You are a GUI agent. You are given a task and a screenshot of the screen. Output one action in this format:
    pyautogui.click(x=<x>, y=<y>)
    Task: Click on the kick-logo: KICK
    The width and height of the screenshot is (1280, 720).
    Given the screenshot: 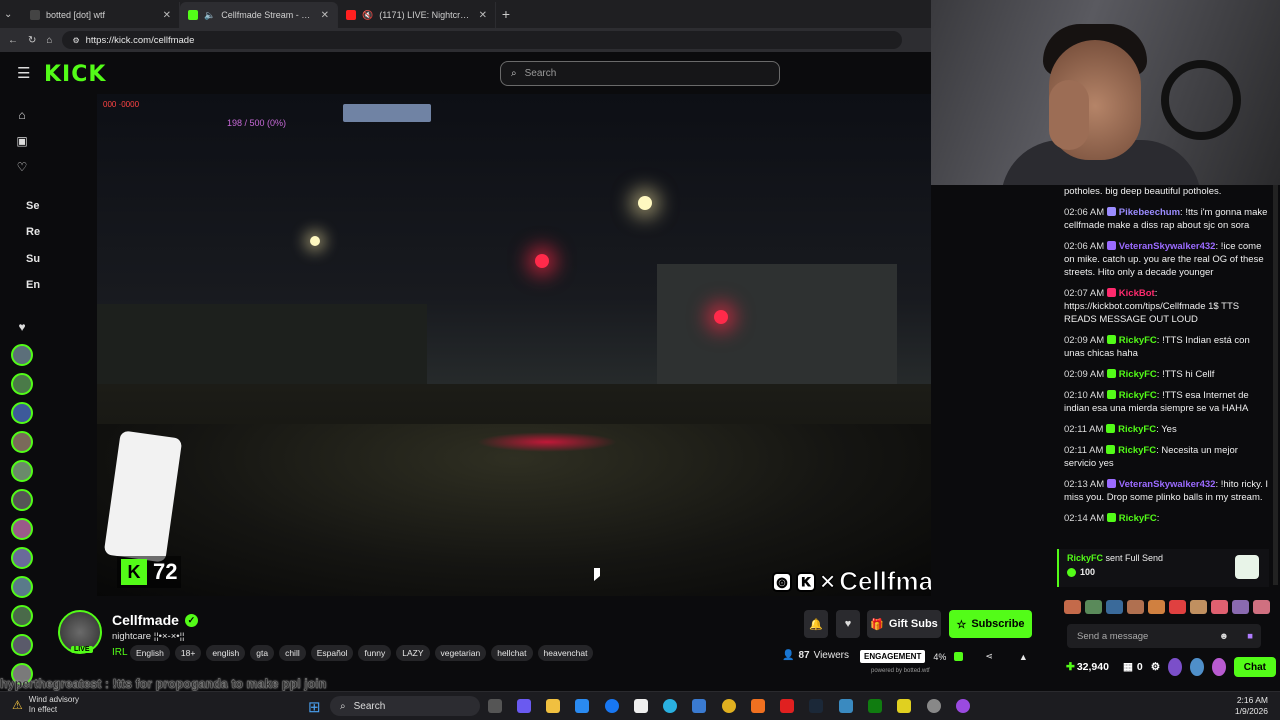 What is the action you would take?
    pyautogui.click(x=75, y=74)
    